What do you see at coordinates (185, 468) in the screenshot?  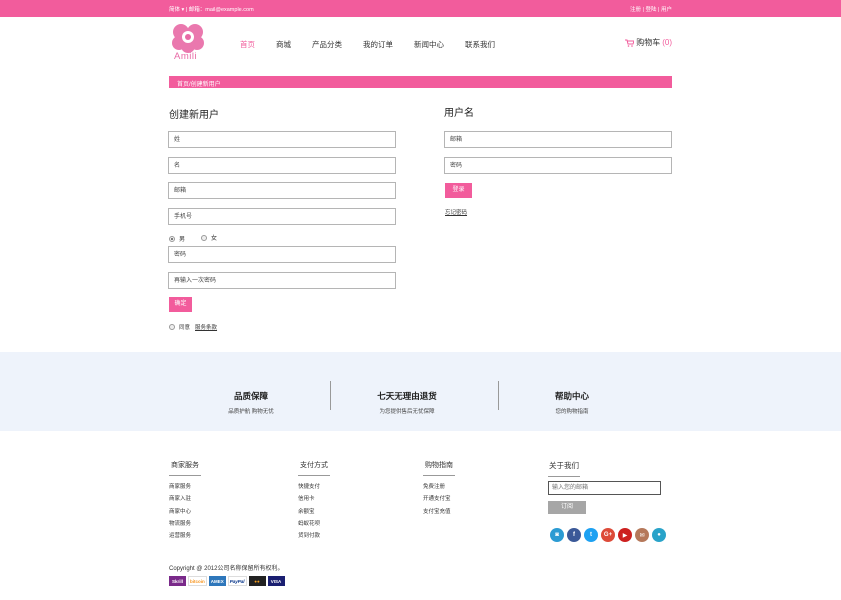 I see `footer-merchant-title: 商家服务` at bounding box center [185, 468].